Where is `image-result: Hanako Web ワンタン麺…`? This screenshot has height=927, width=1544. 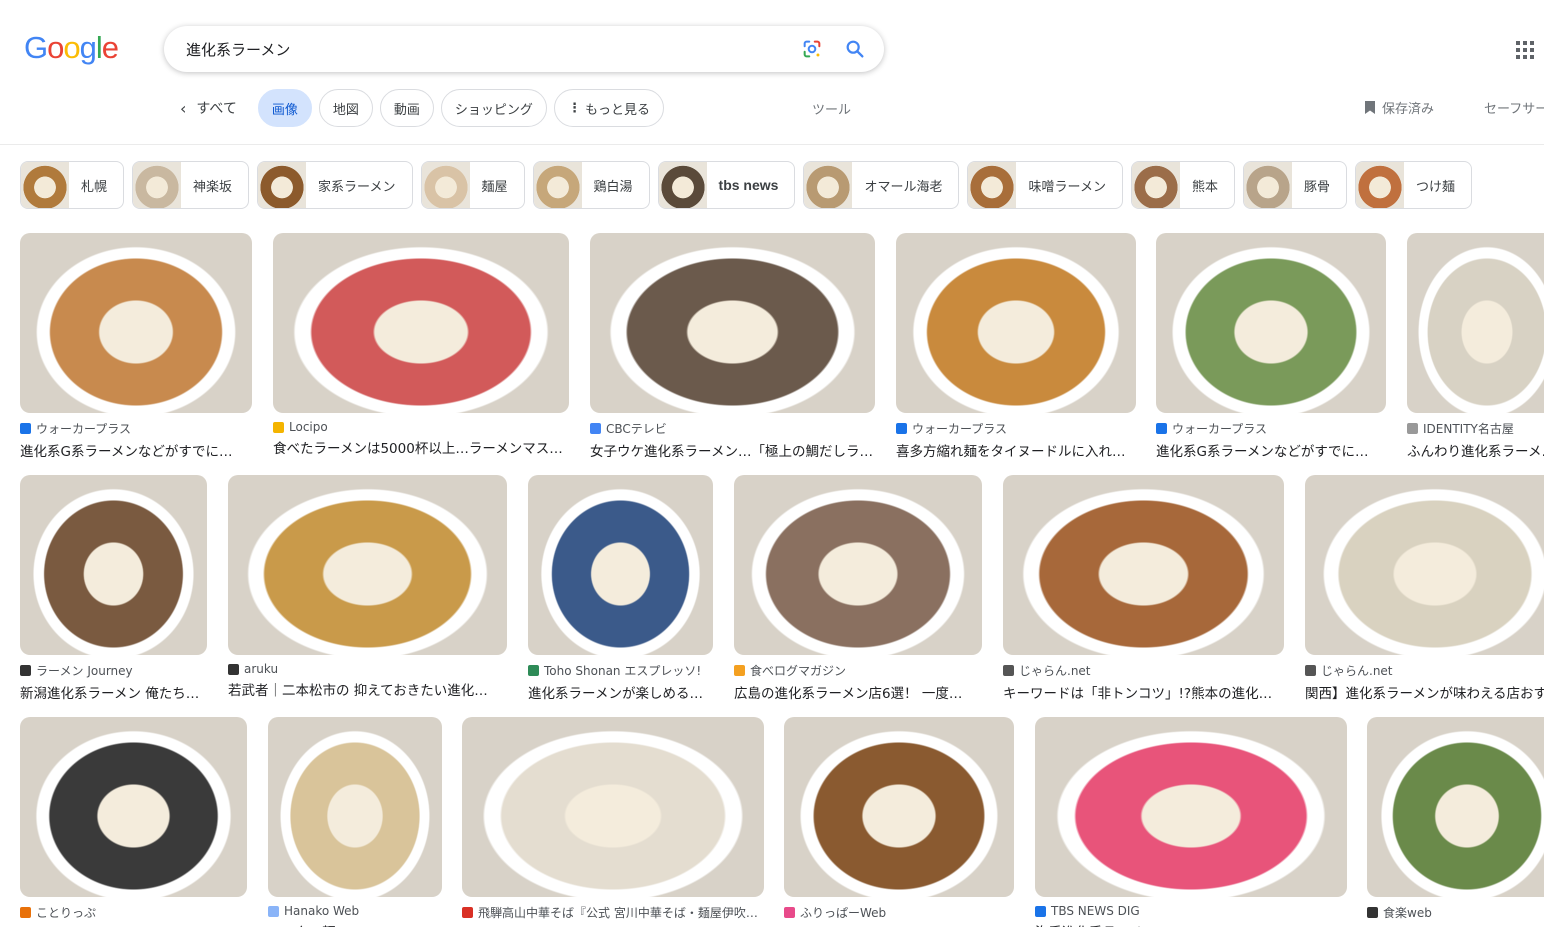
image-result: Hanako Web ワンタン麺… is located at coordinates (355, 822).